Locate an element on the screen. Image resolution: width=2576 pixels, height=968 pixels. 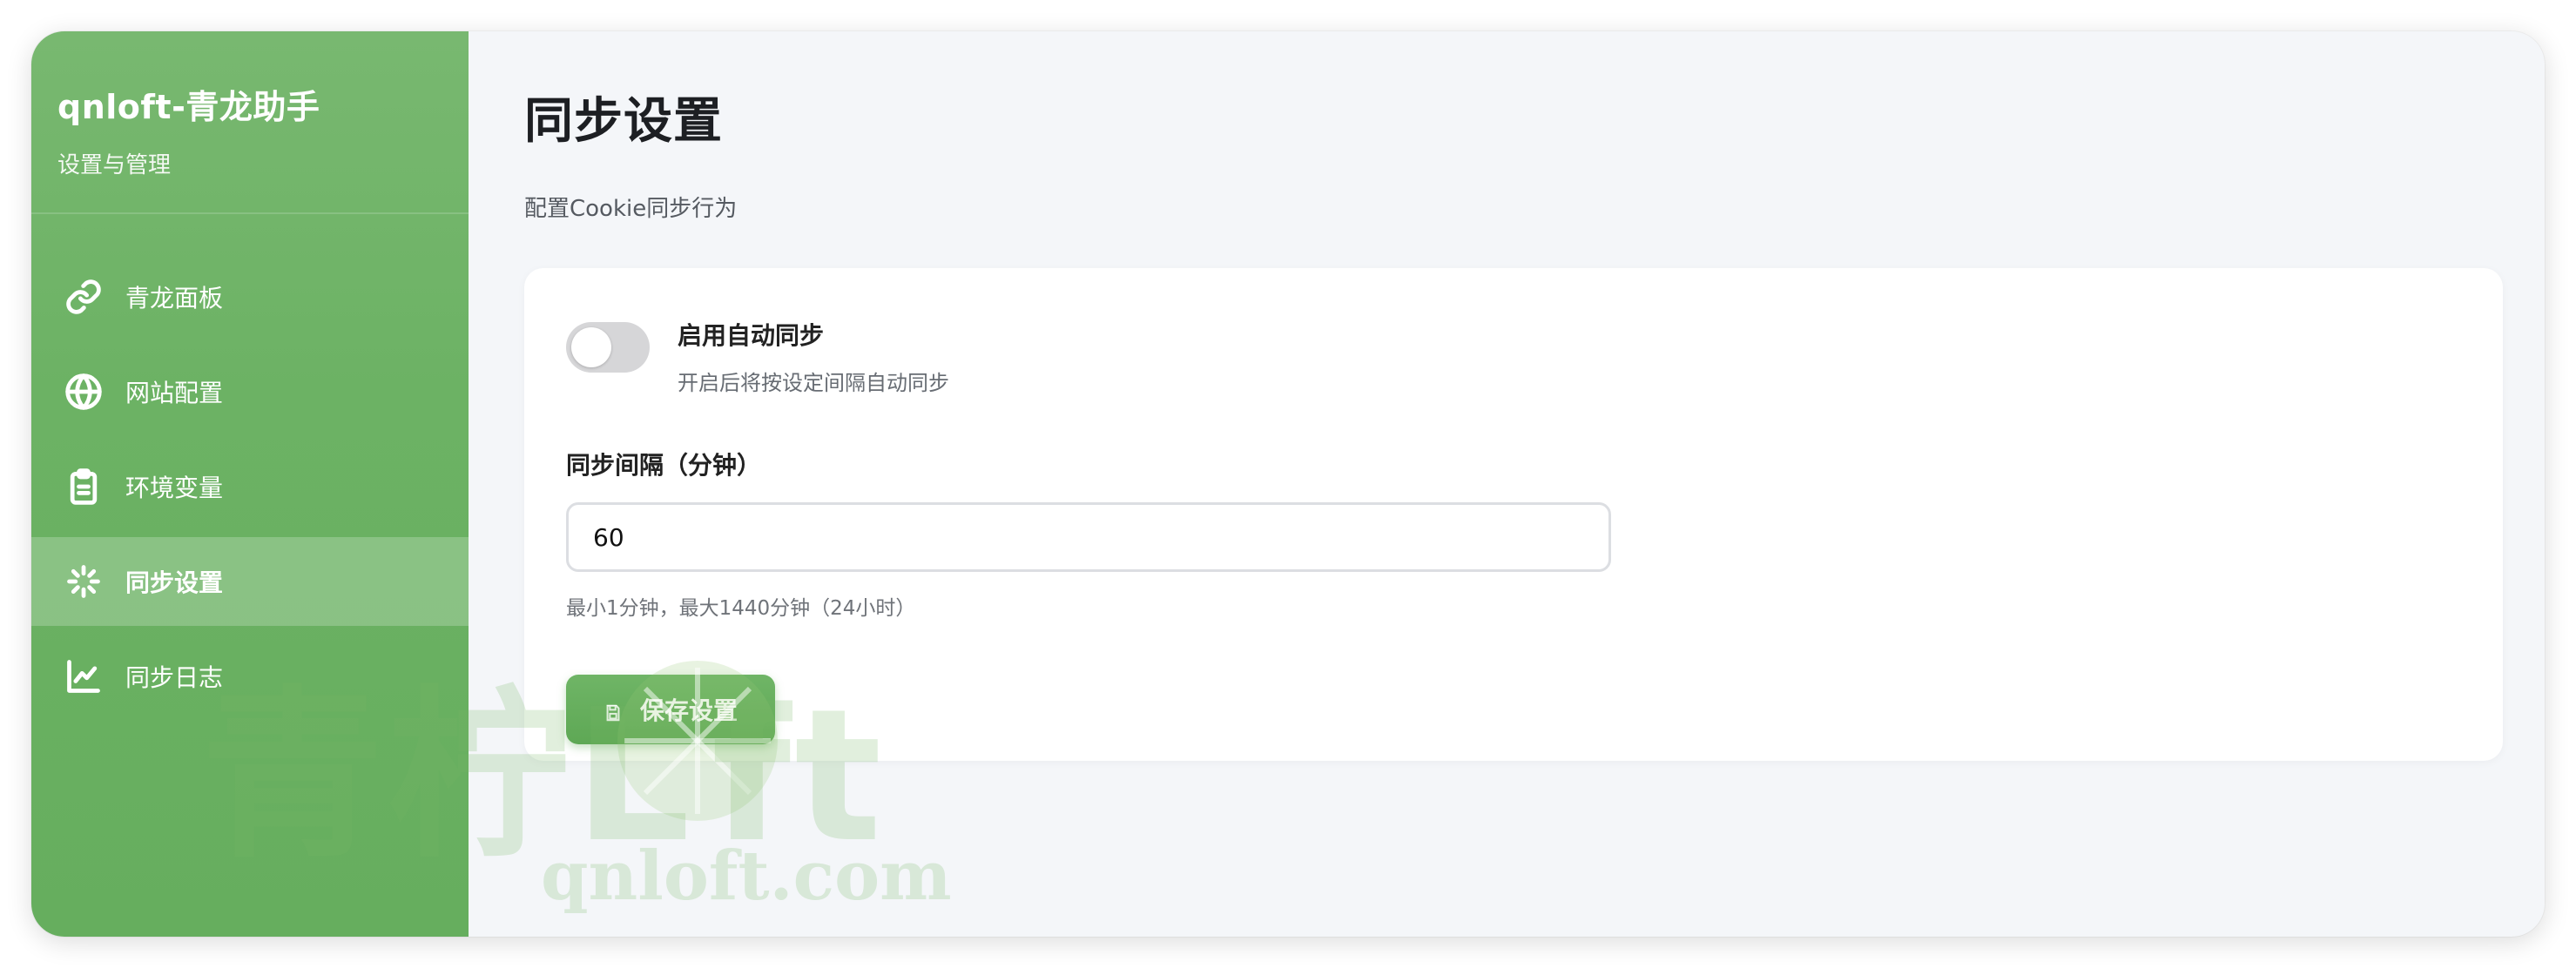
interval-input is located at coordinates (1088, 537).